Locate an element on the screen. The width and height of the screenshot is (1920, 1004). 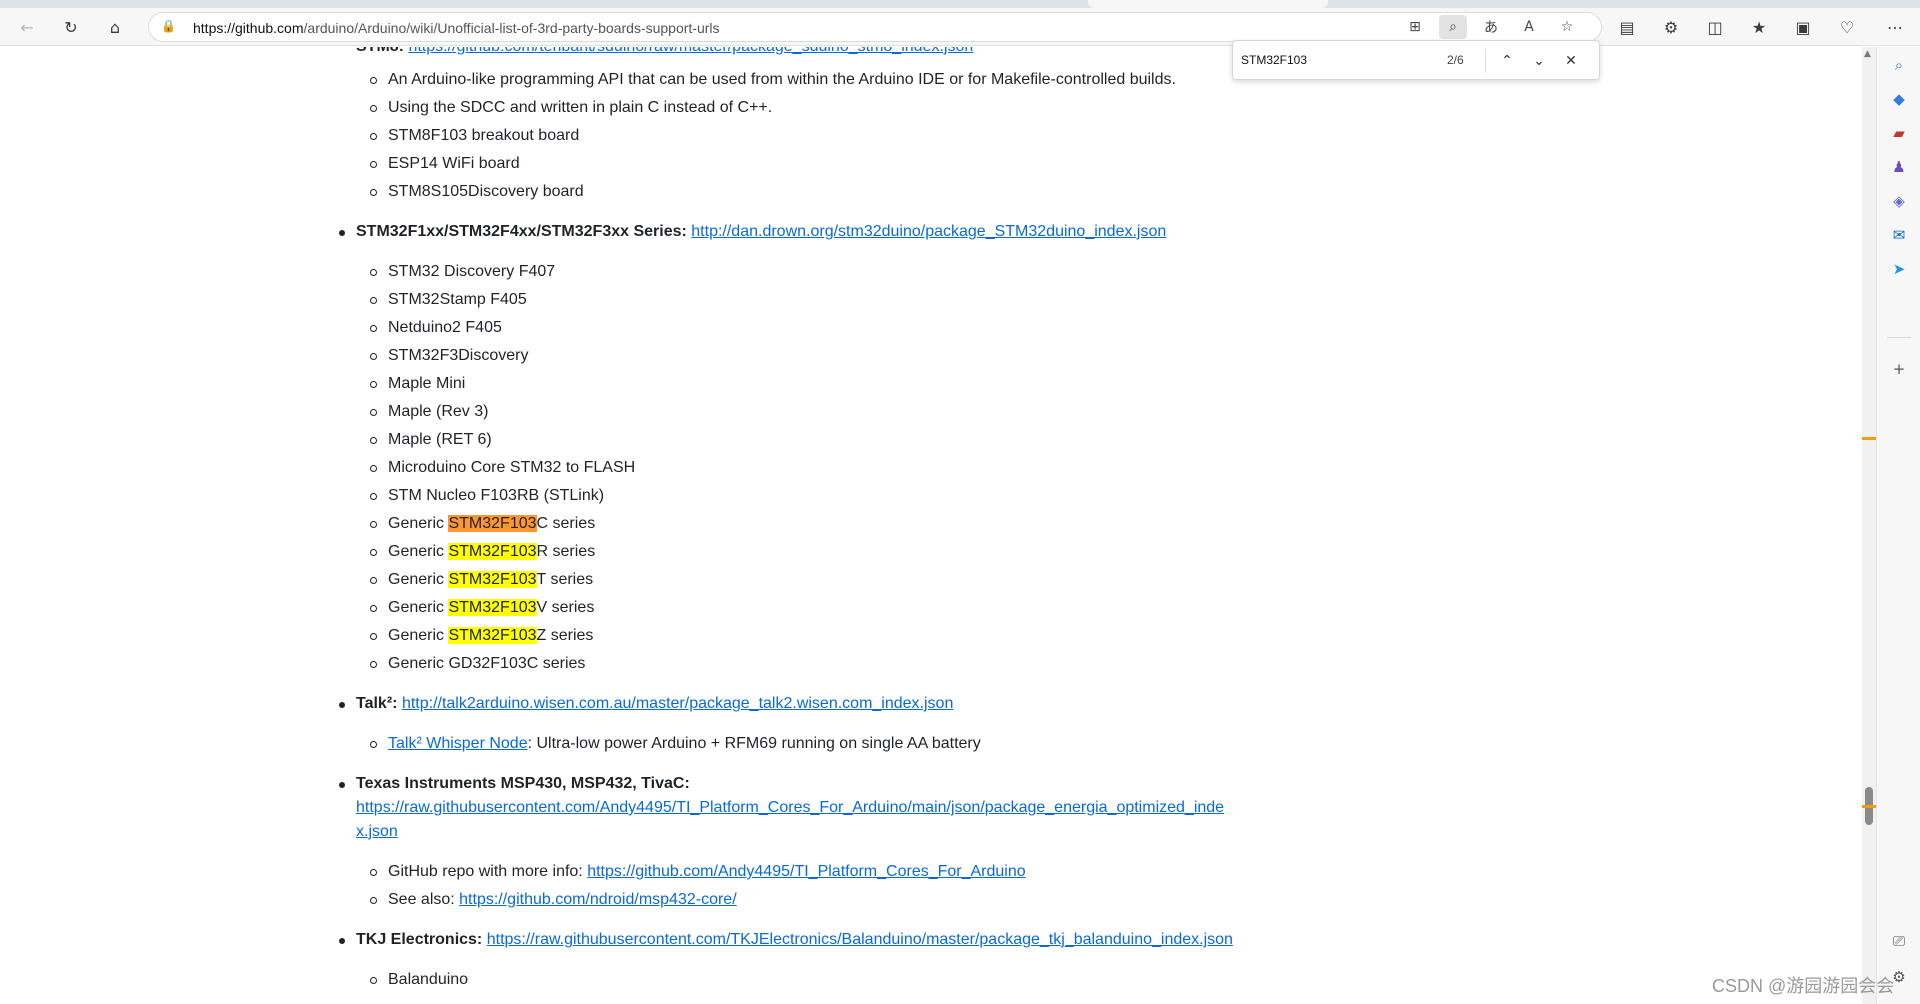
split-screen-button: ◫ is located at coordinates (1715, 27).